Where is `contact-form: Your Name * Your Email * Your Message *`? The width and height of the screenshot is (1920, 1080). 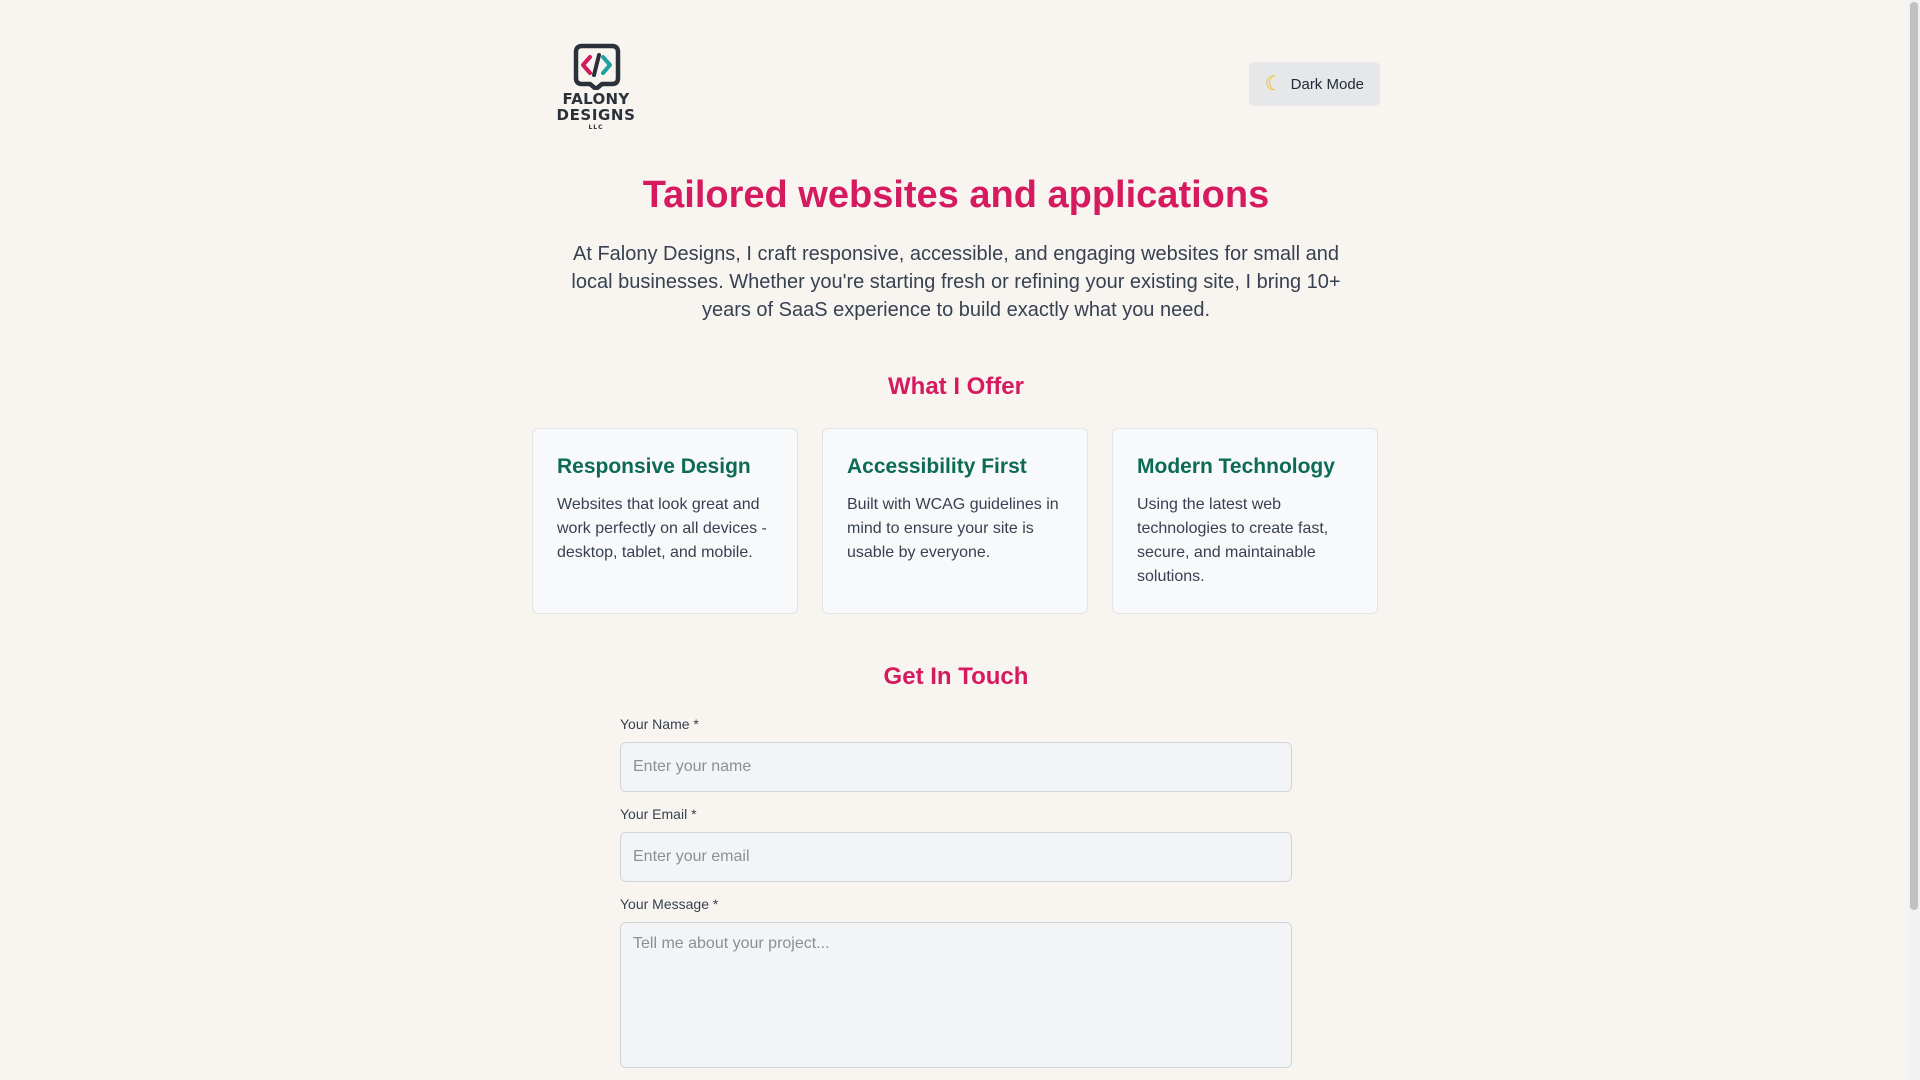
contact-form: Your Name * Your Email * Your Message * is located at coordinates (956, 898).